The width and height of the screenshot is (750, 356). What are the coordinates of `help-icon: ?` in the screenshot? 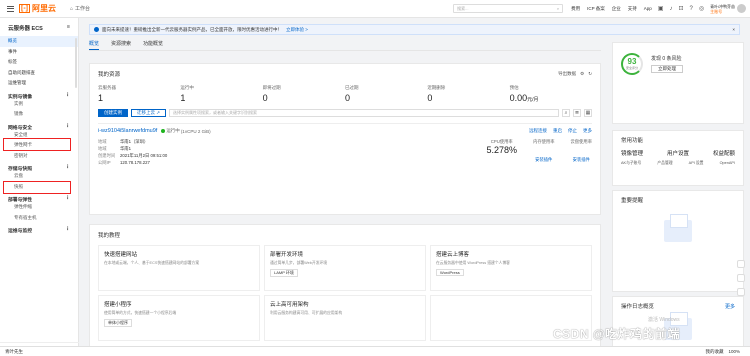 It's located at (691, 9).